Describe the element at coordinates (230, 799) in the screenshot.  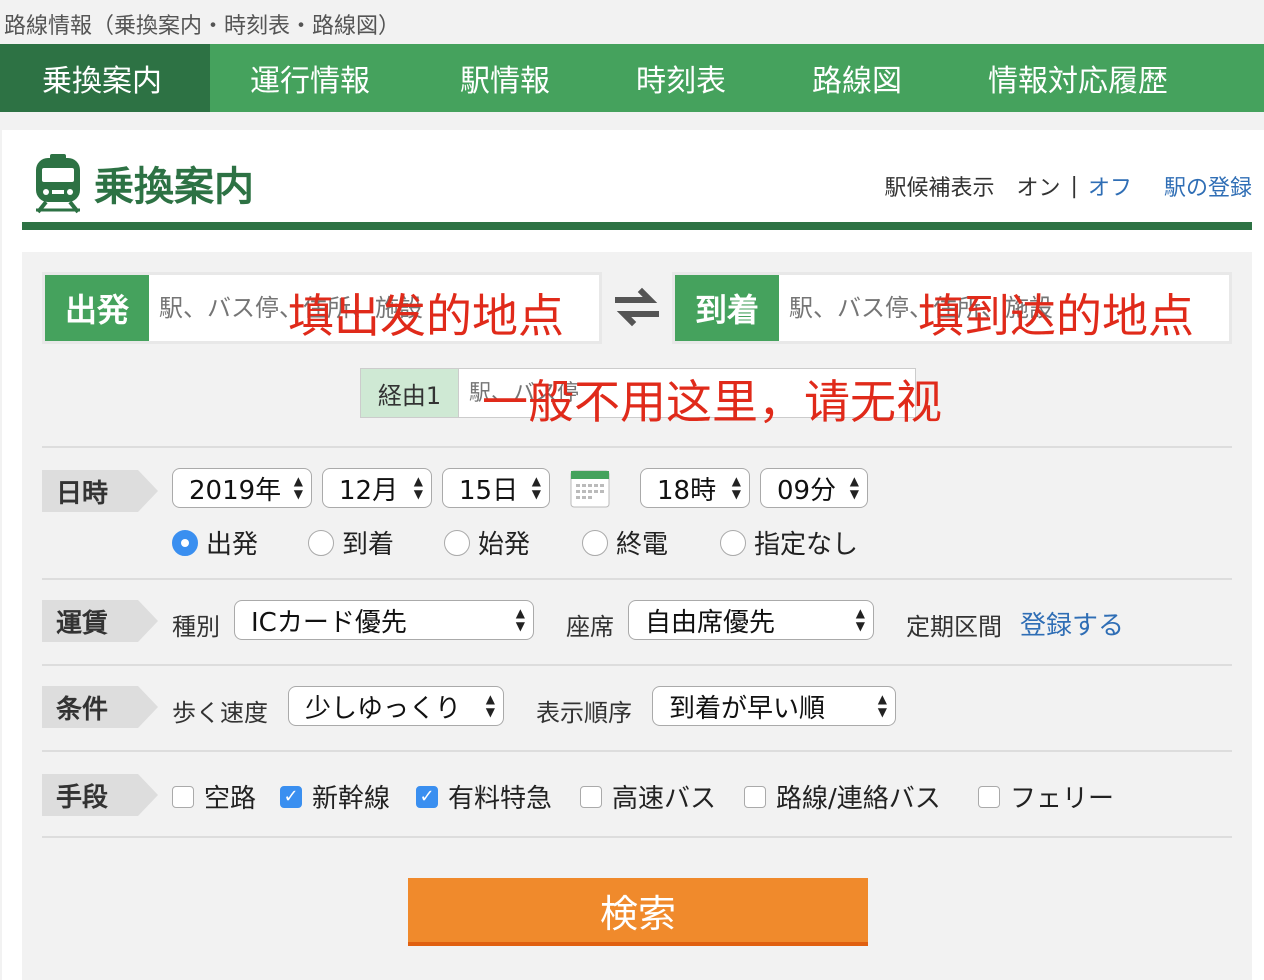
I see `checkbox-label: 空路` at that location.